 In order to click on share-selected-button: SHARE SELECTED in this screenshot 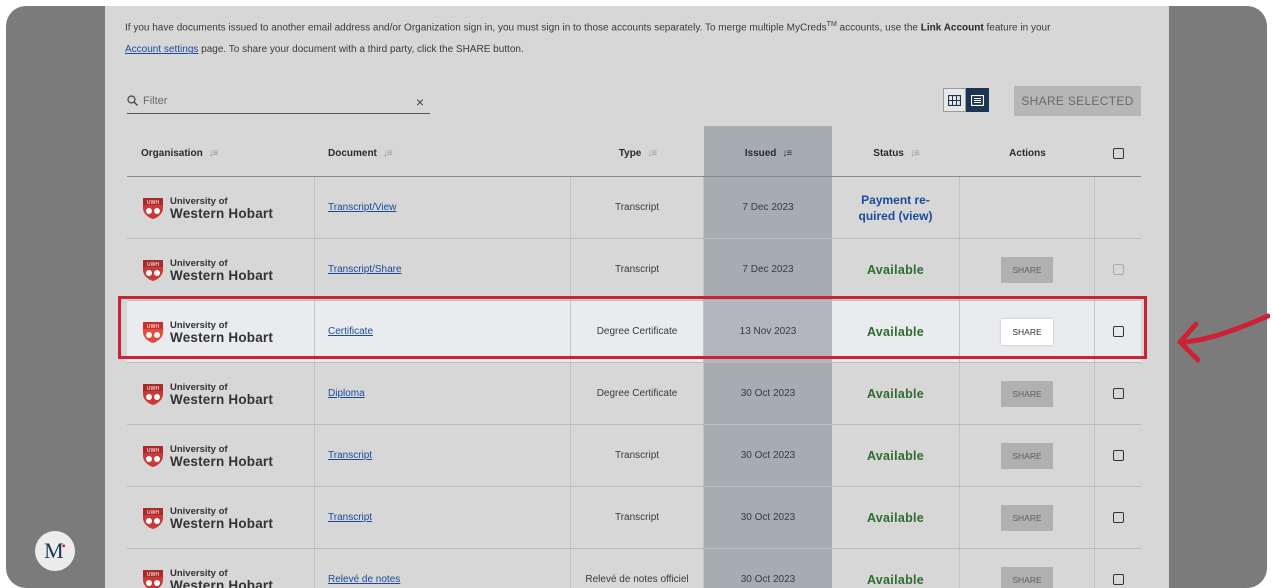, I will do `click(1077, 101)`.